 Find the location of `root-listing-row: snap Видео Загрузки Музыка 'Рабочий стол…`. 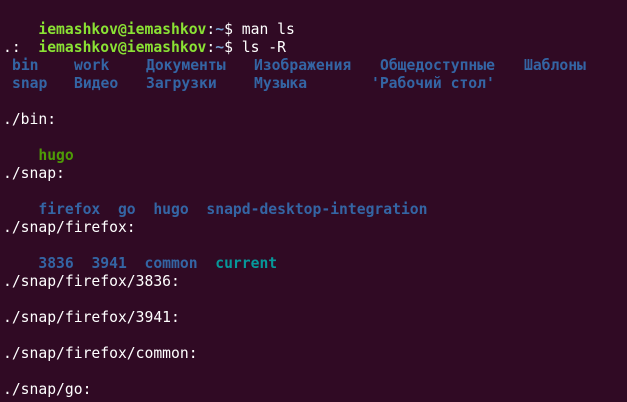

root-listing-row: snap Видео Загрузки Музыка 'Рабочий стол… is located at coordinates (312, 84).